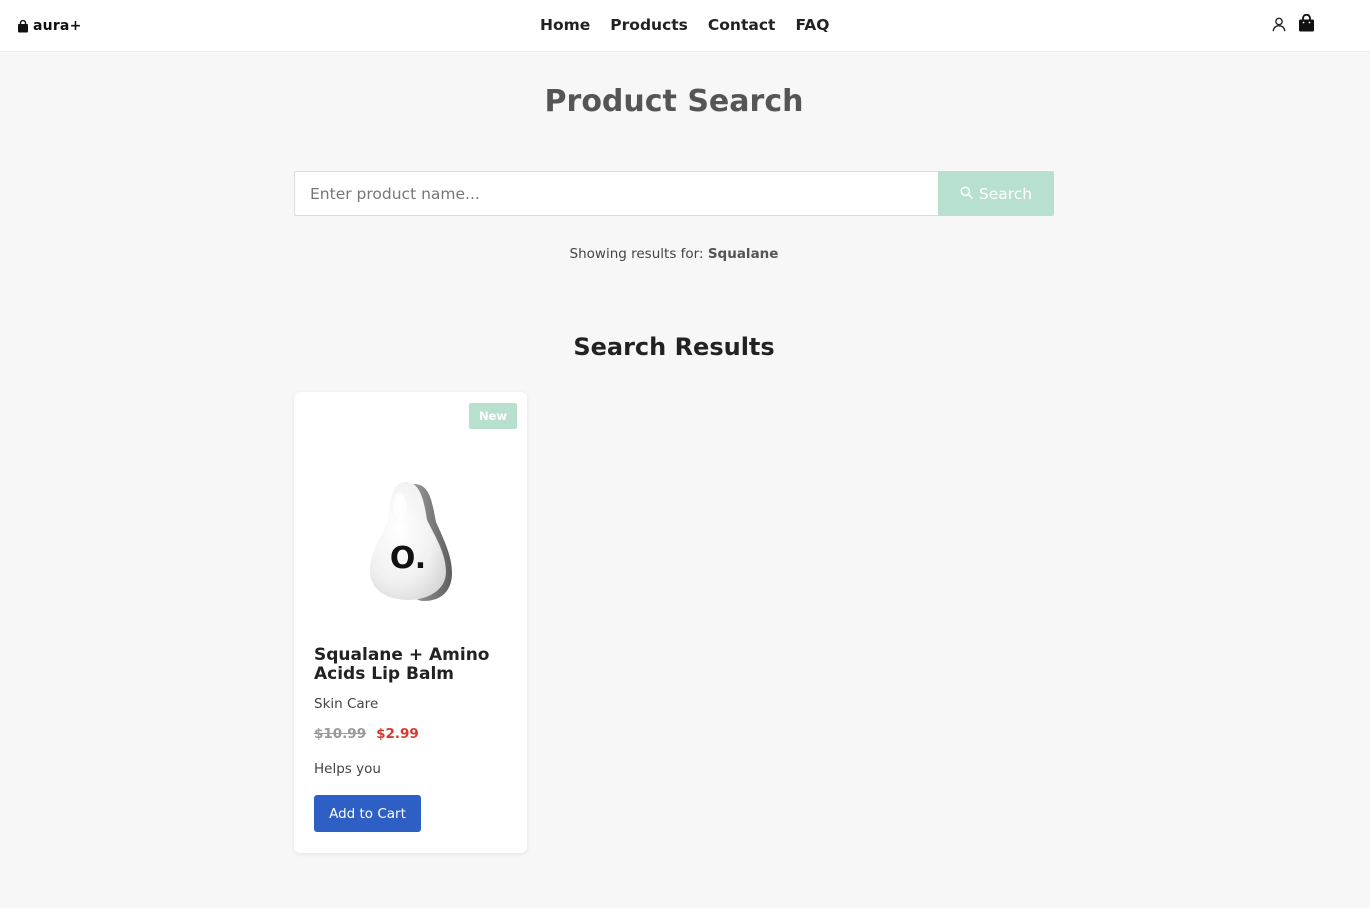 This screenshot has width=1370, height=908. Describe the element at coordinates (347, 769) in the screenshot. I see `product-description: Helps you` at that location.